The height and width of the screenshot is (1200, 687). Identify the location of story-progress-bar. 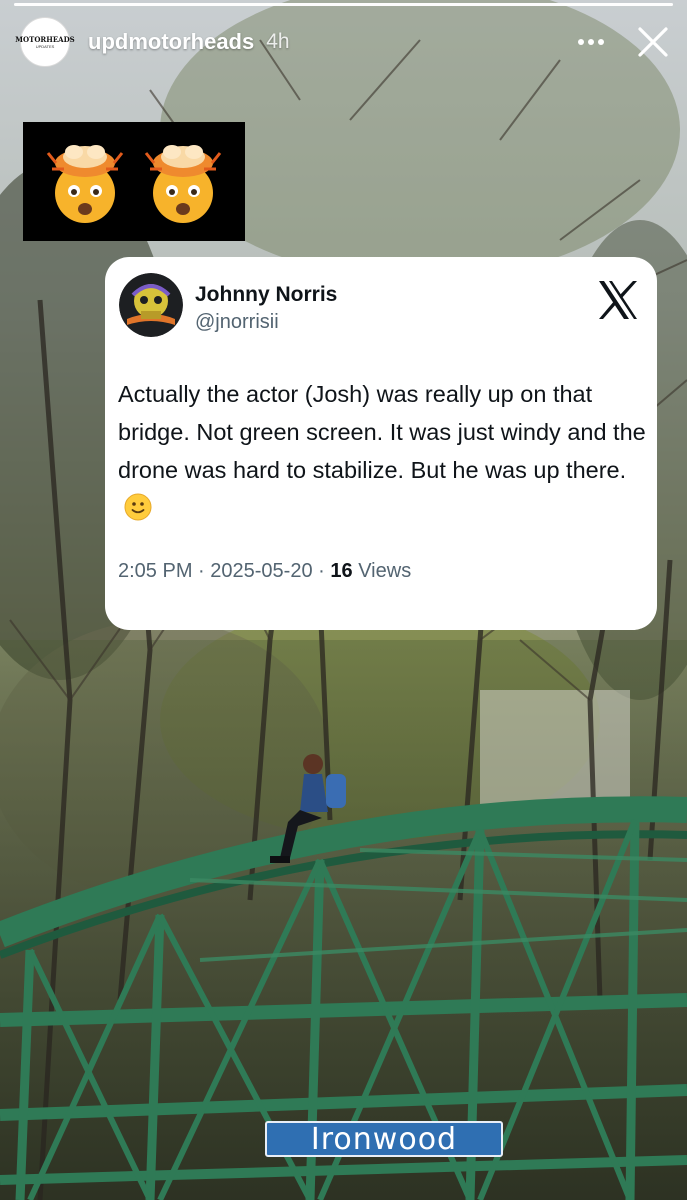
(343, 4).